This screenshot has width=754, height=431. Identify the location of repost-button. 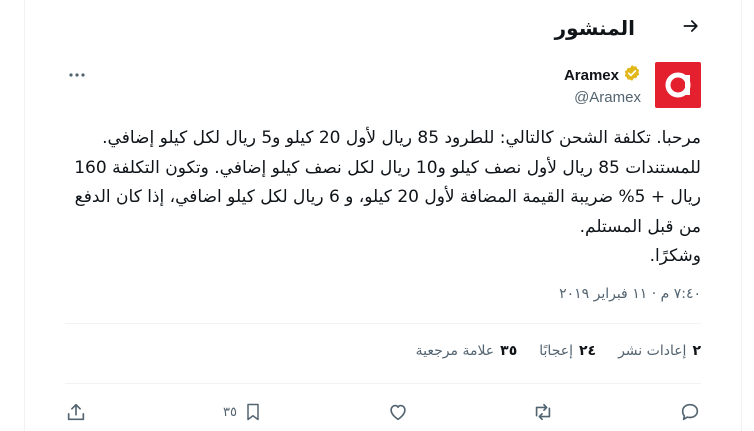
(543, 412).